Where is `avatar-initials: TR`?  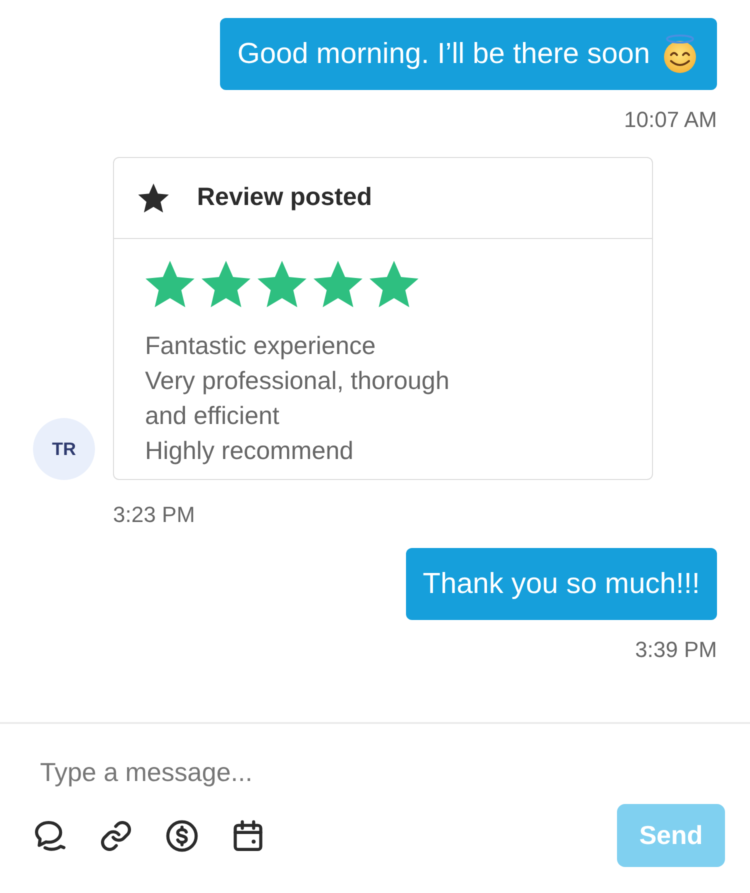
avatar-initials: TR is located at coordinates (64, 449).